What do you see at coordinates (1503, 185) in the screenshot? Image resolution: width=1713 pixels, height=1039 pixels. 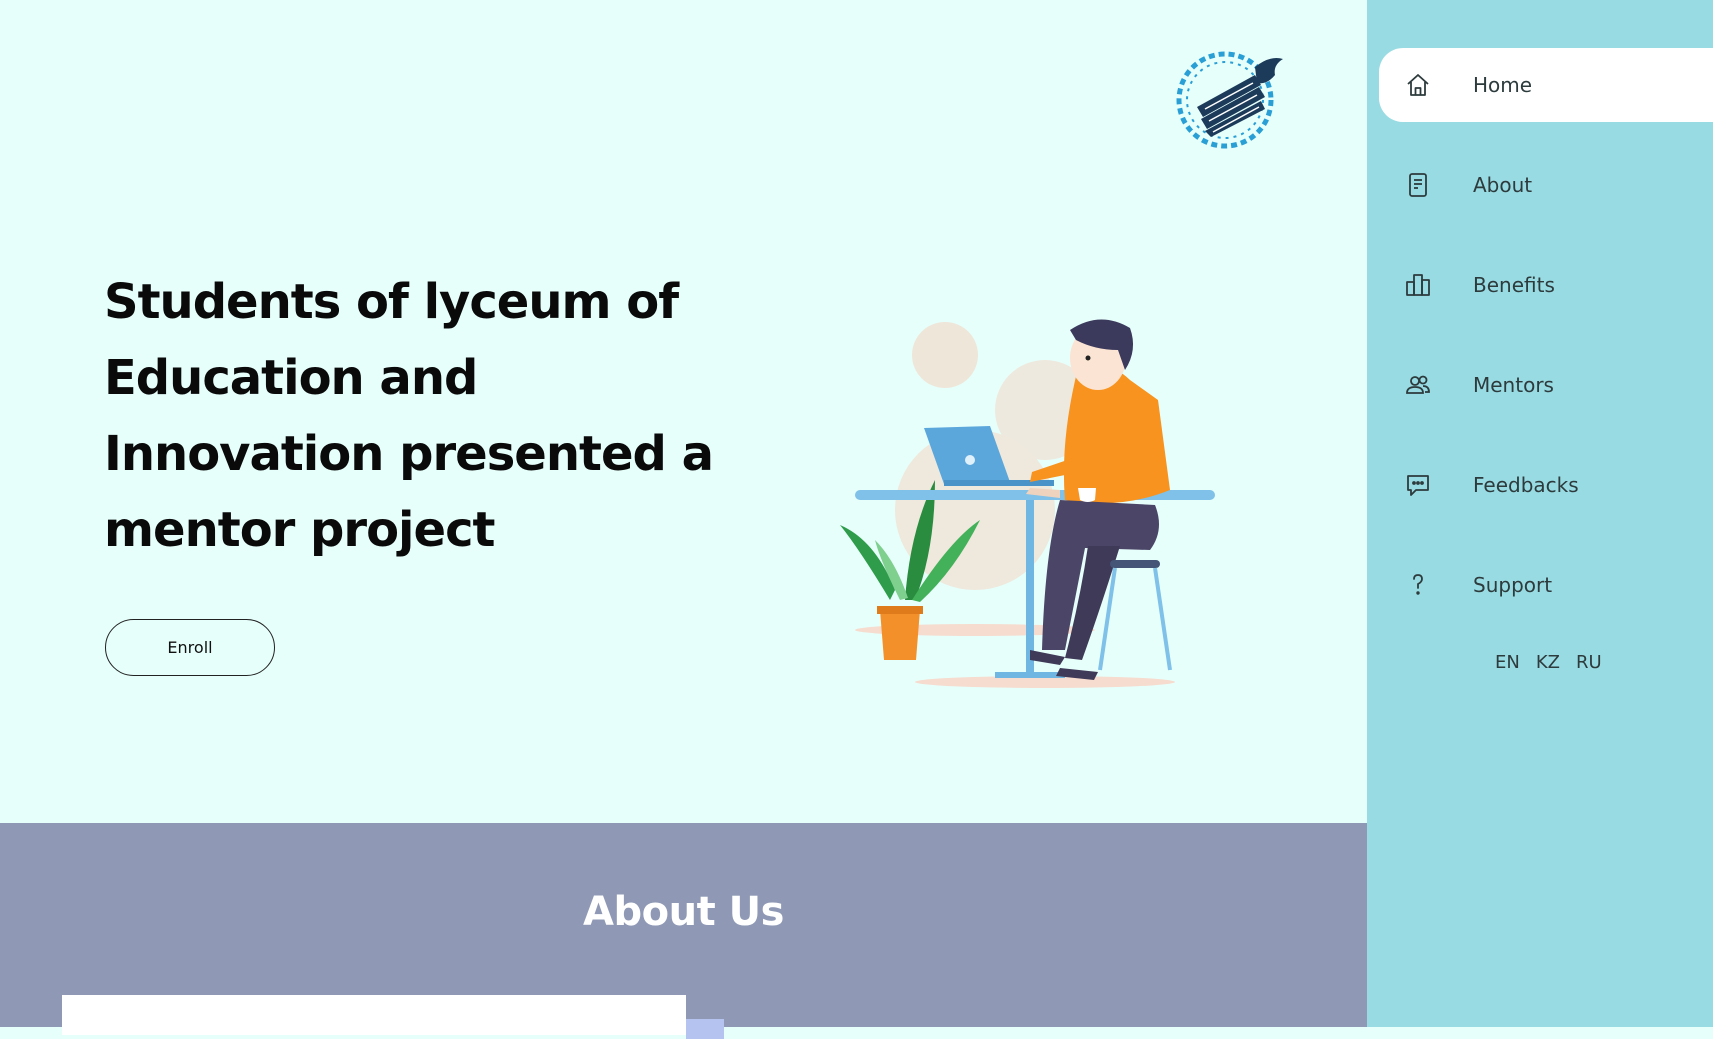 I see `sidebar-item-label: About` at bounding box center [1503, 185].